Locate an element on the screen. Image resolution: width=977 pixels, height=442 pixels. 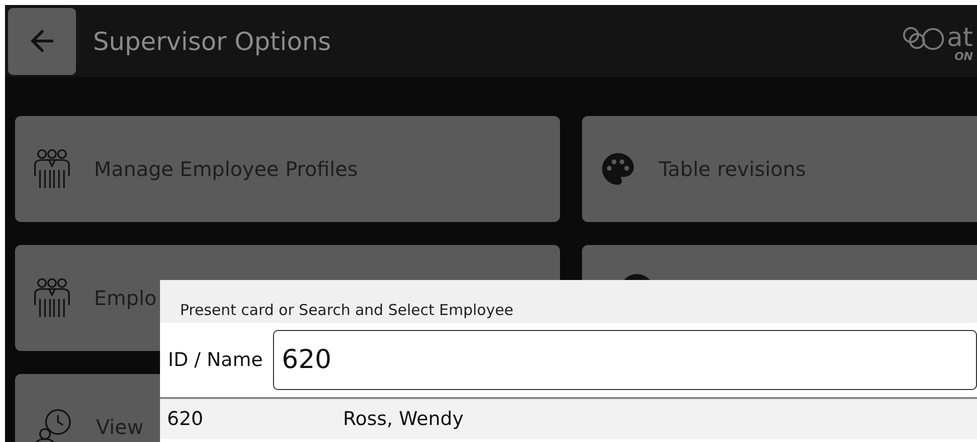
logo-text: at is located at coordinates (959, 38).